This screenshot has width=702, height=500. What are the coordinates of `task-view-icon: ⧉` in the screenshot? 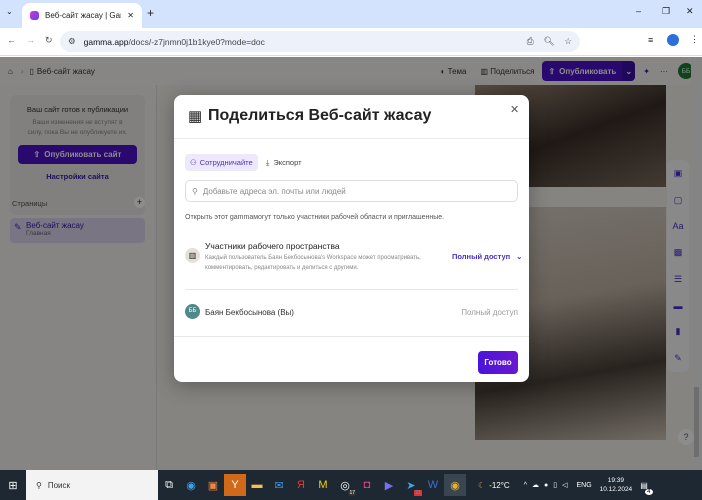 It's located at (169, 485).